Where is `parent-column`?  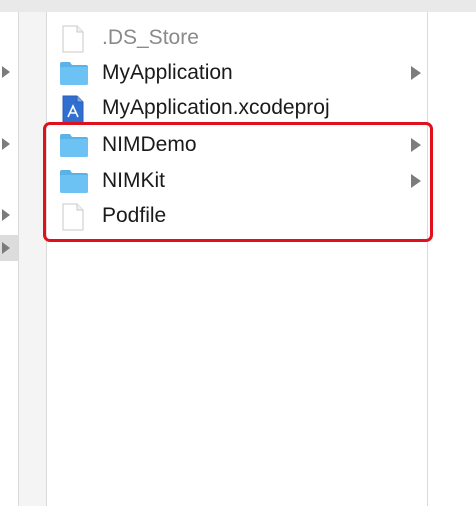 parent-column is located at coordinates (9, 259).